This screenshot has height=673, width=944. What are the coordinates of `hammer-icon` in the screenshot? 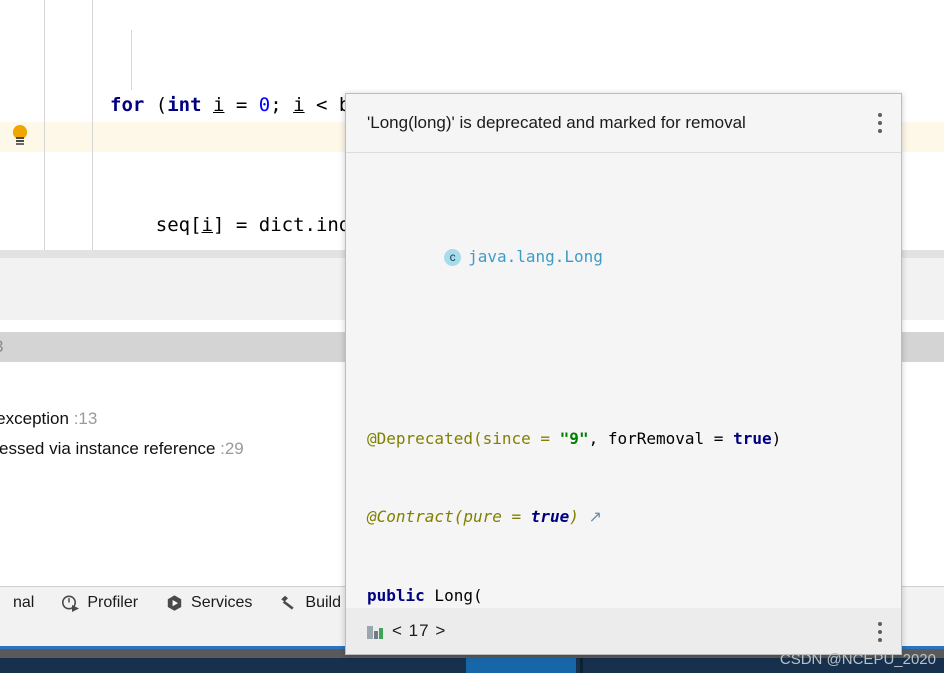 It's located at (288, 603).